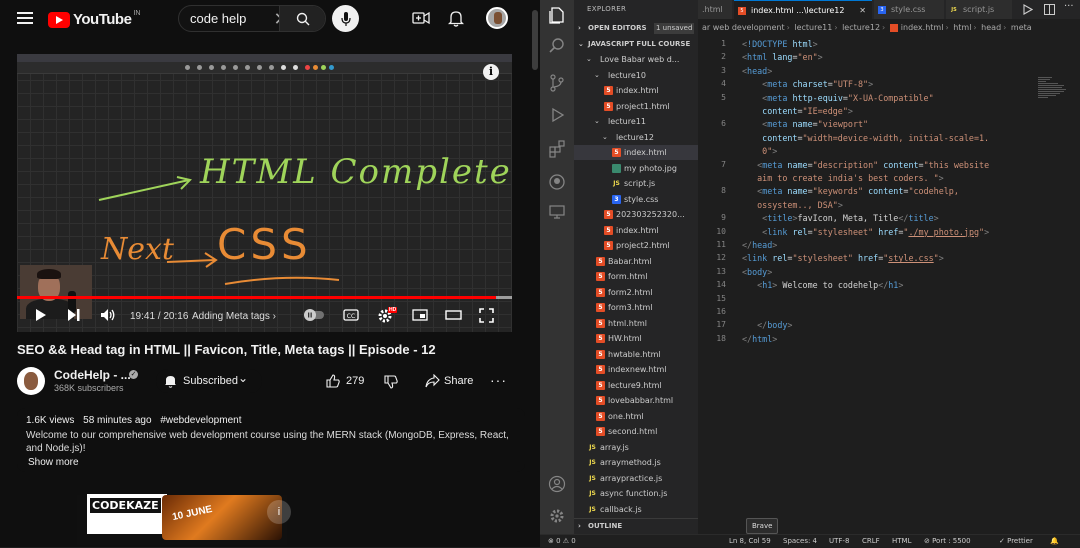  What do you see at coordinates (1049, 9) in the screenshot?
I see `split-editor-icon` at bounding box center [1049, 9].